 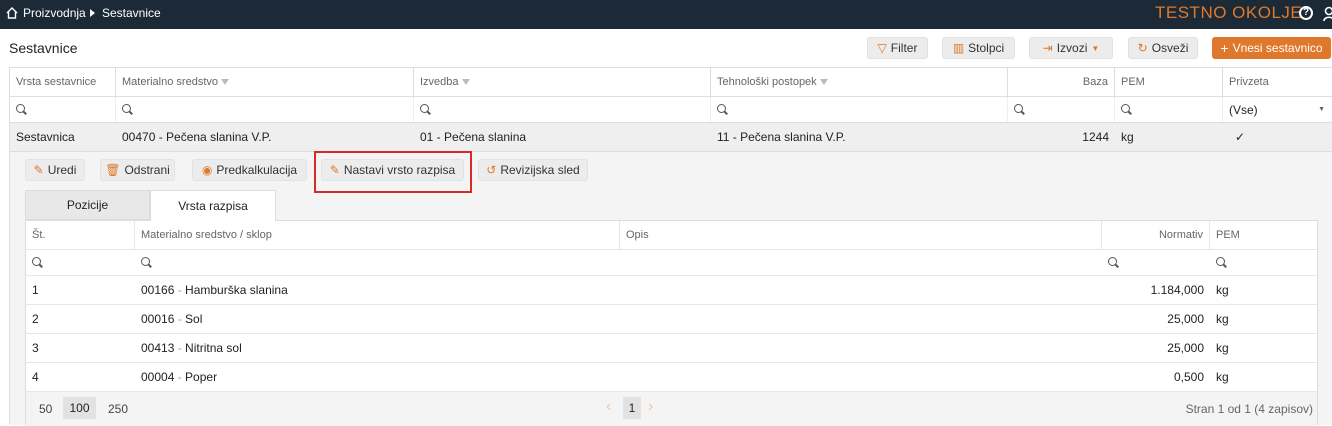 I want to click on filter-privzeta-select: (Vse)▼, so click(x=1277, y=109).